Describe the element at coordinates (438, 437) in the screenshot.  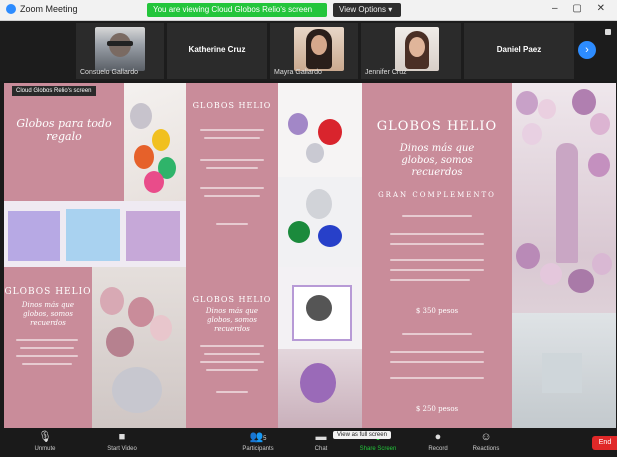
I see `record-icon: ●` at that location.